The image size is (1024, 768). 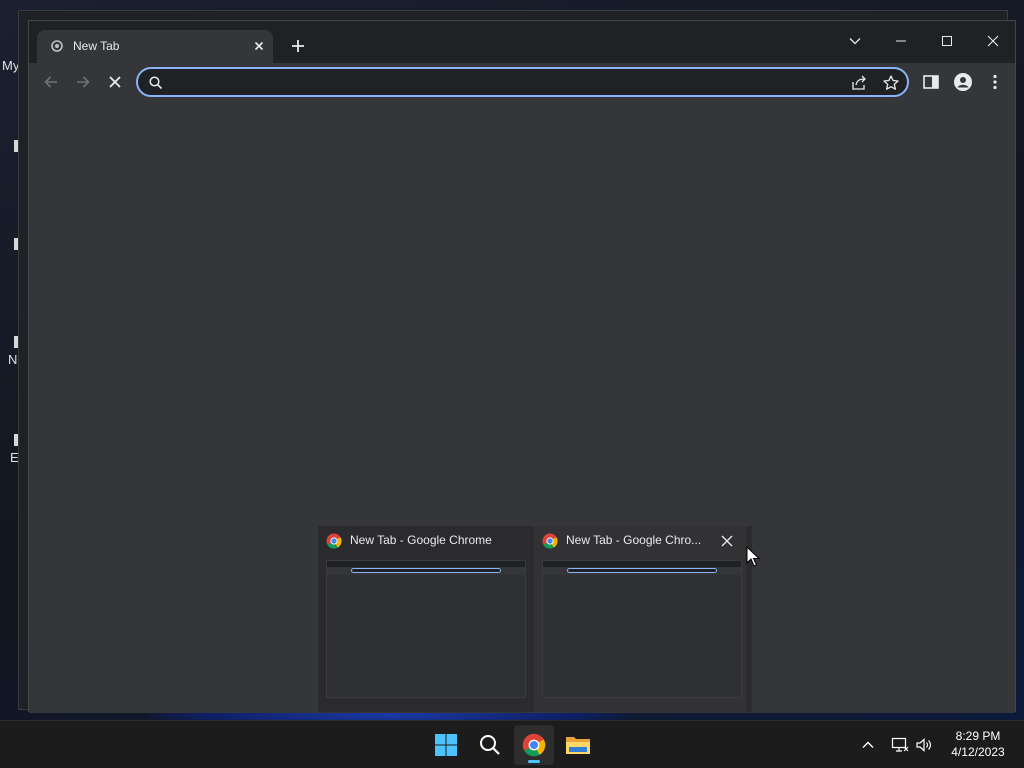 I want to click on mouse-cursor-icon, so click(x=753, y=556).